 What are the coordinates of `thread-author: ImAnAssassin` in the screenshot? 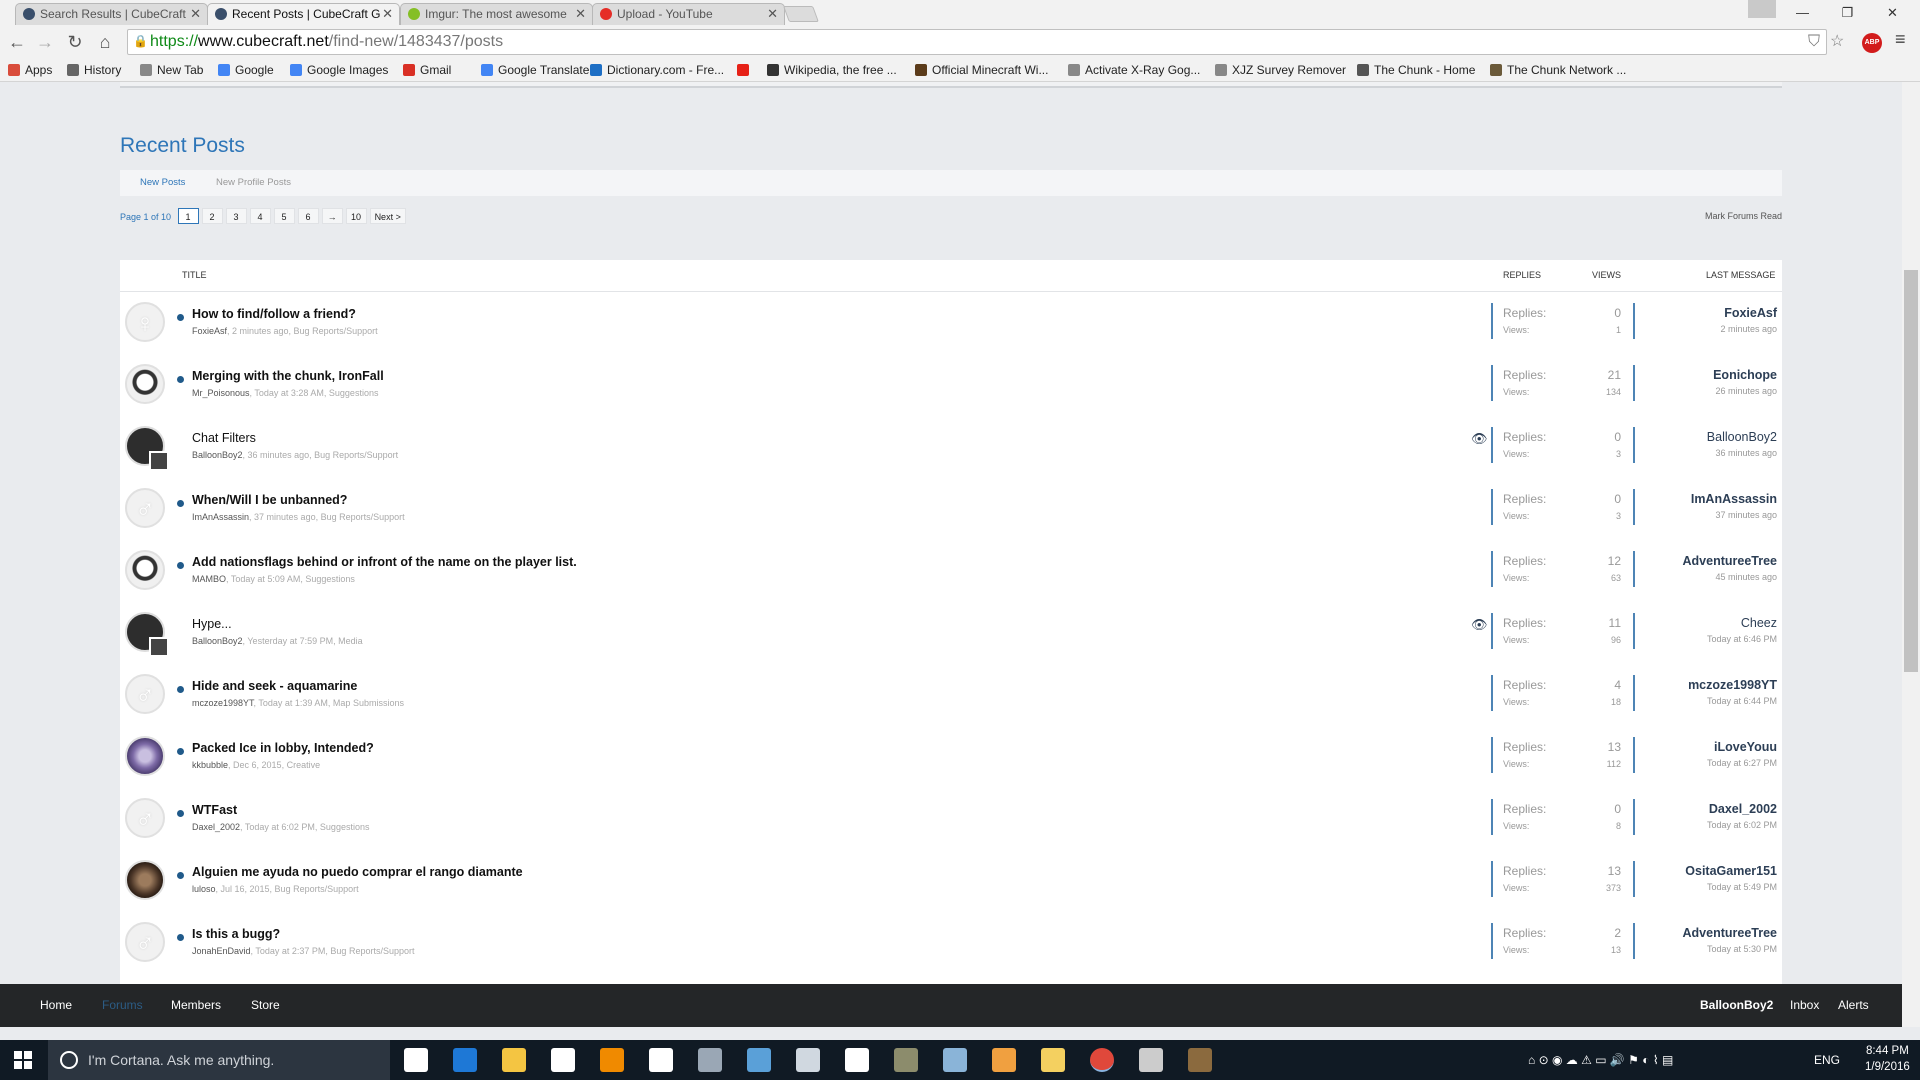 It's located at (220, 517).